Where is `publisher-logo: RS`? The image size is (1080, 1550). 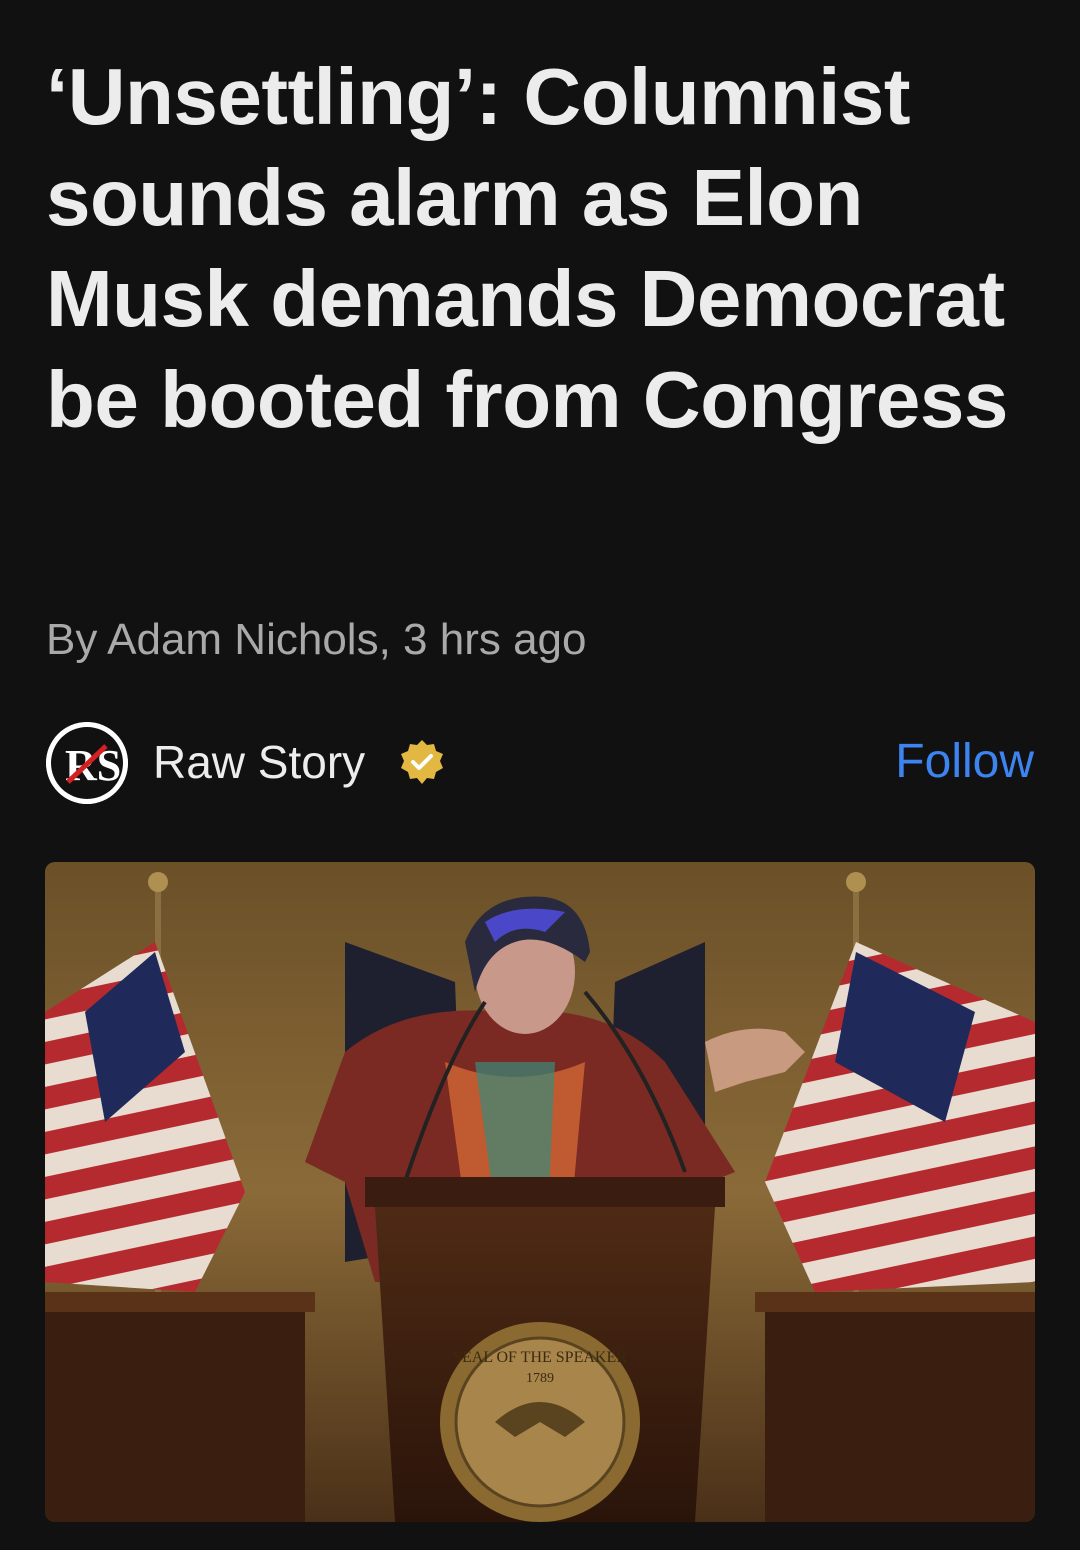
publisher-logo: RS is located at coordinates (87, 763).